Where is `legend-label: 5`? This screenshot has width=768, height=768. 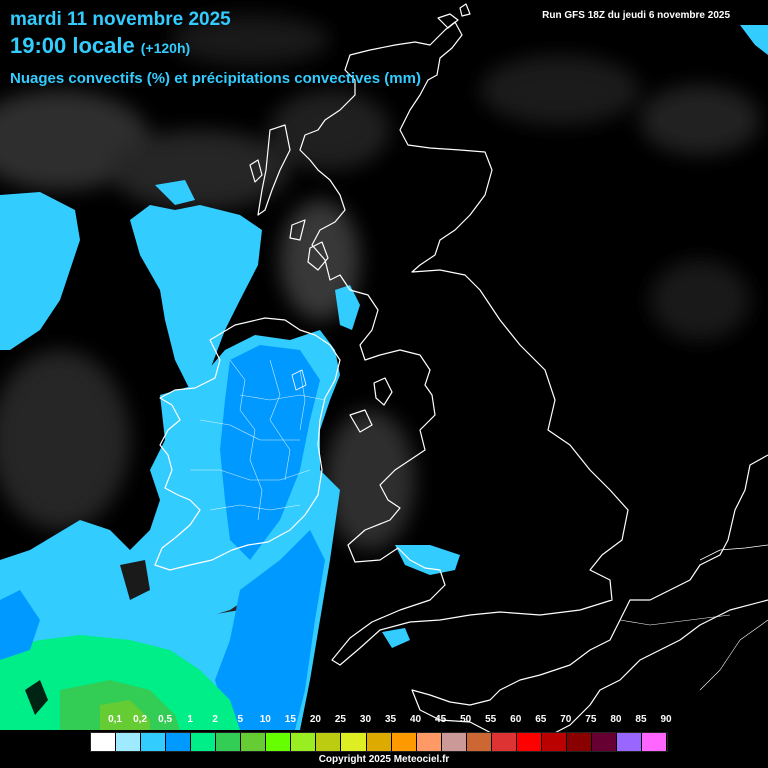 legend-label: 5 is located at coordinates (240, 719).